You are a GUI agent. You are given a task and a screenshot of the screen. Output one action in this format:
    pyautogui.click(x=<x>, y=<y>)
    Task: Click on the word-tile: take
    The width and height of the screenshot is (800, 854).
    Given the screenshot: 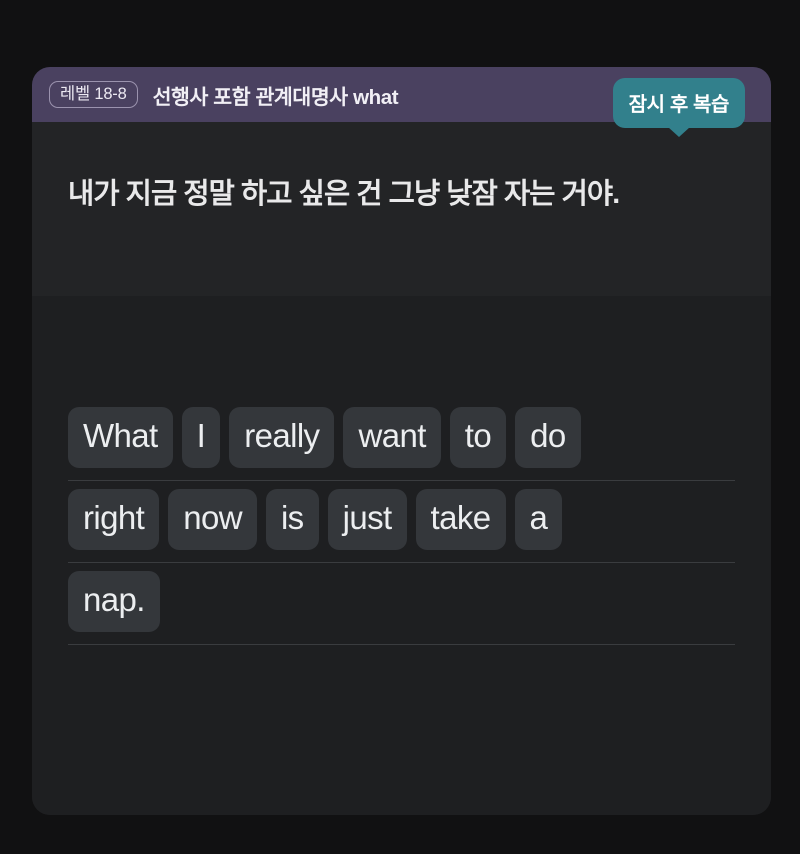 What is the action you would take?
    pyautogui.click(x=460, y=519)
    